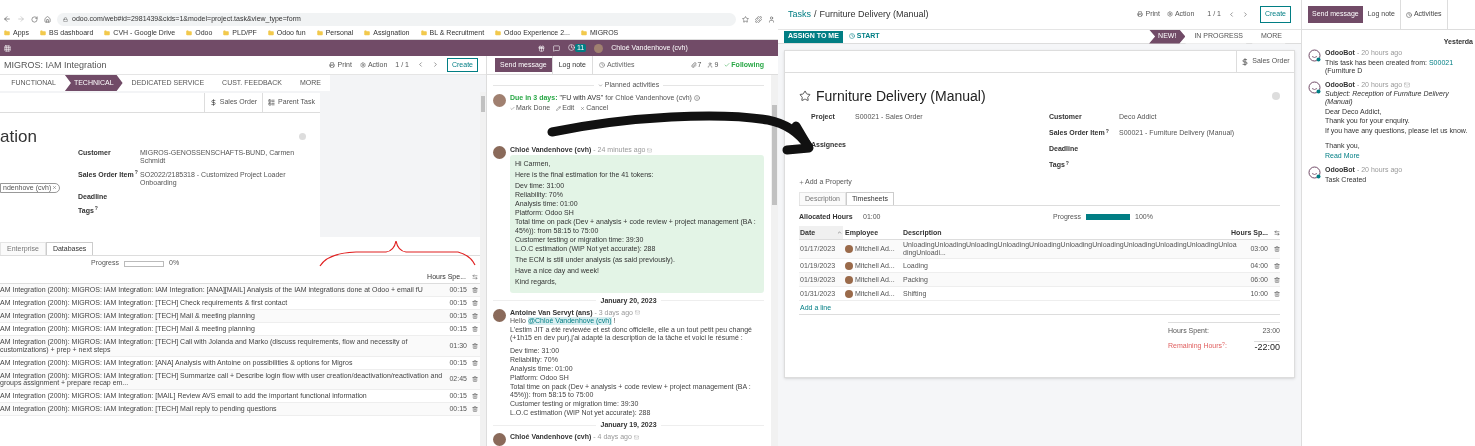 The width and height of the screenshot is (1475, 446). What do you see at coordinates (571, 48) in the screenshot?
I see `activity-icon` at bounding box center [571, 48].